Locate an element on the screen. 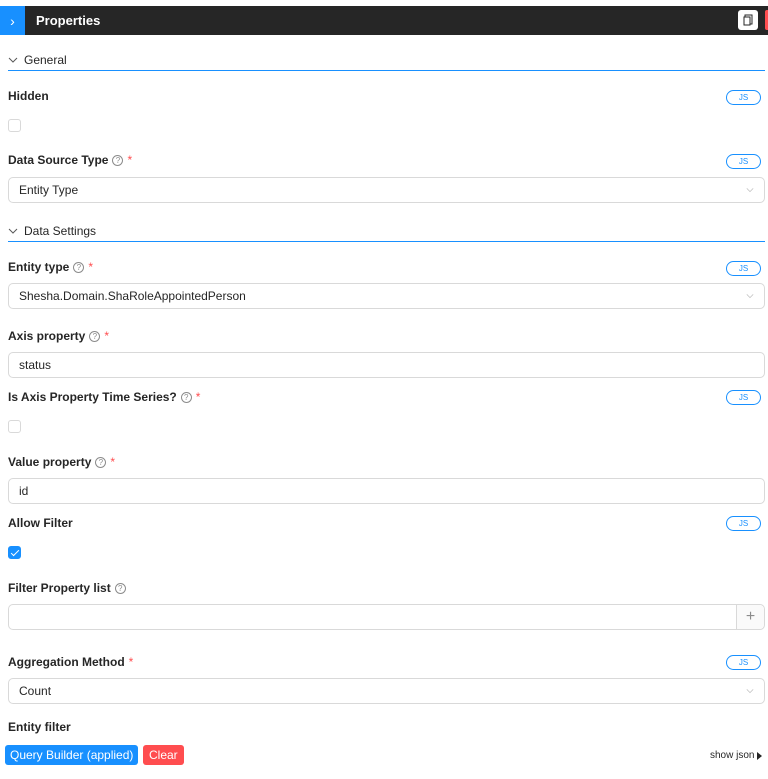  is-axis-time-series-checkbox is located at coordinates (14, 426).